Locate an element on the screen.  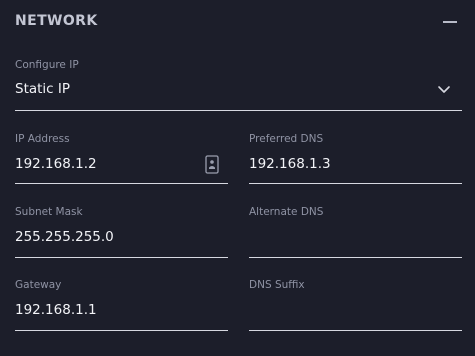
alternate-dns-field is located at coordinates (355, 240).